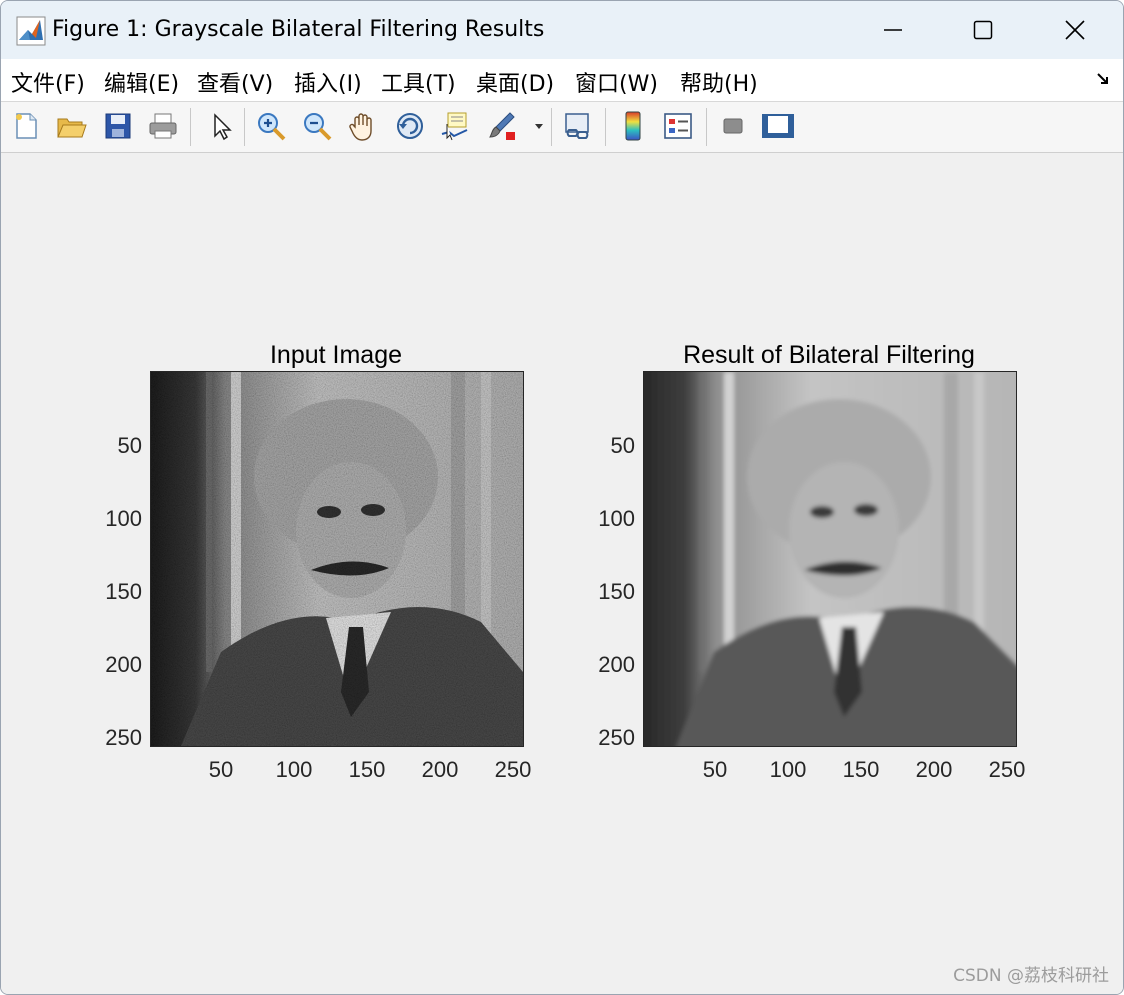  I want to click on pan-hand-icon, so click(363, 126).